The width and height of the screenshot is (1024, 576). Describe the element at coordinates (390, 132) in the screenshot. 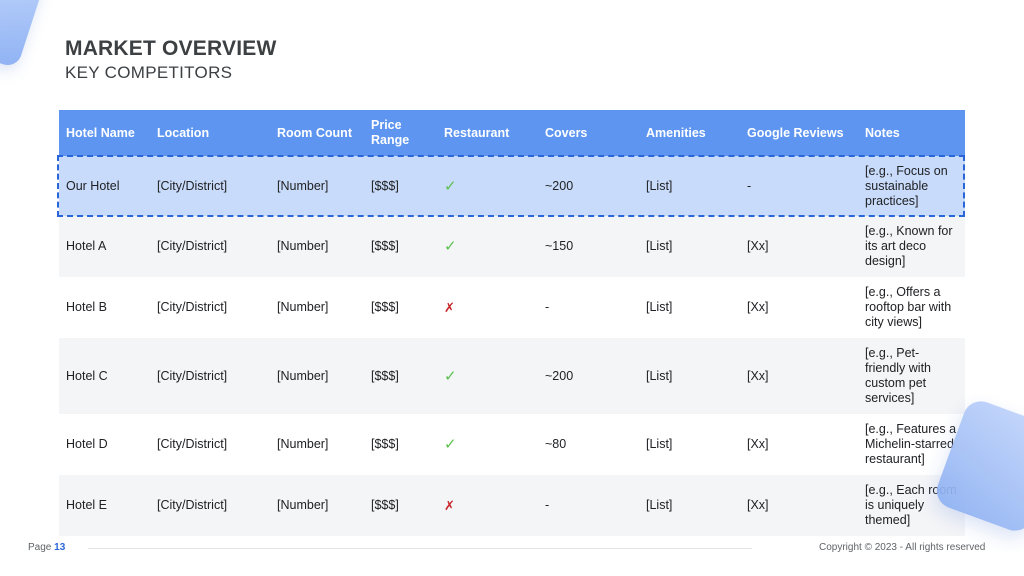

I see `column-header-price-range: Price Range` at that location.